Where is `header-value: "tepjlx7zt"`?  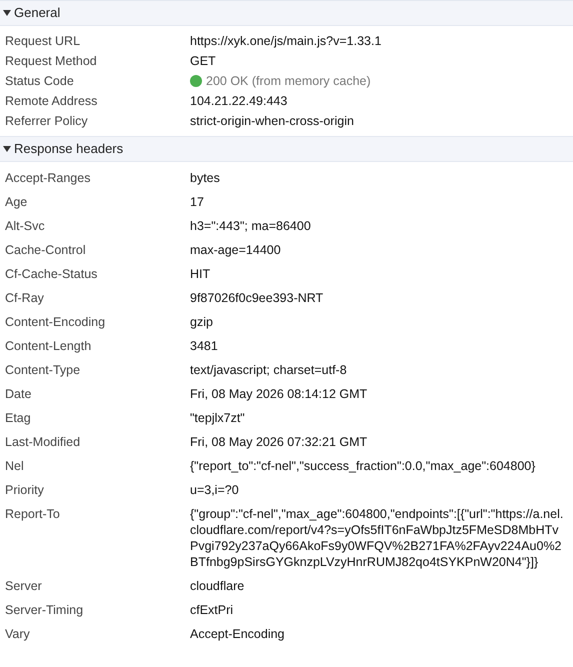
header-value: "tepjlx7zt" is located at coordinates (217, 418).